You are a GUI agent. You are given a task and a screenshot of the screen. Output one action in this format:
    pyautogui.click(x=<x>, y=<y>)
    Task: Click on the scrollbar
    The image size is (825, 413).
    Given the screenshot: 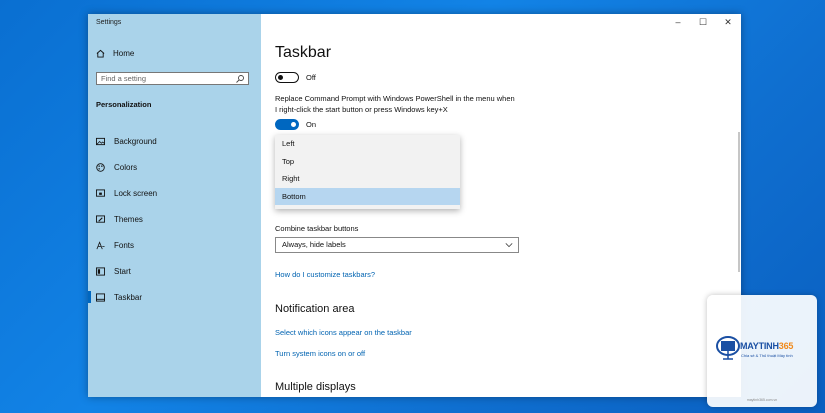 What is the action you would take?
    pyautogui.click(x=739, y=202)
    